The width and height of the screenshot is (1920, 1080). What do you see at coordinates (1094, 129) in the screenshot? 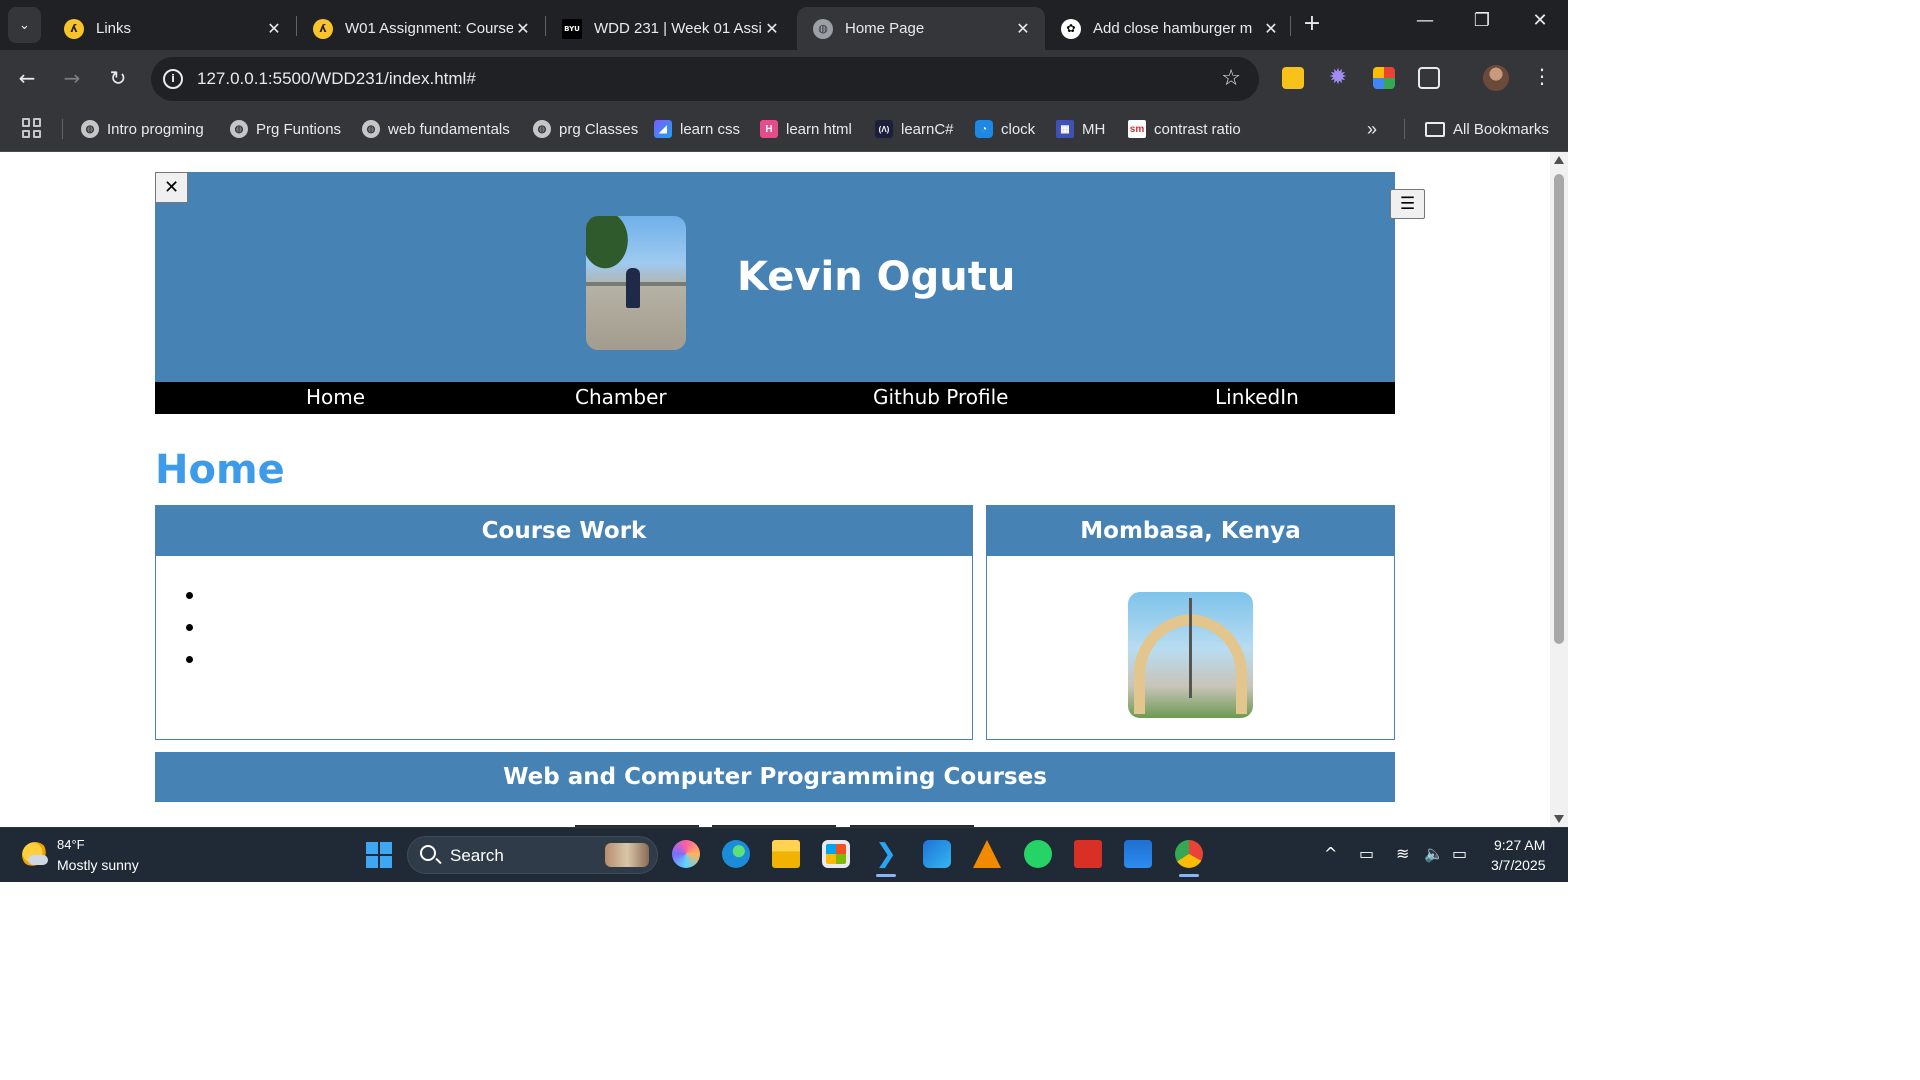
I see `bookmark-label: MH` at bounding box center [1094, 129].